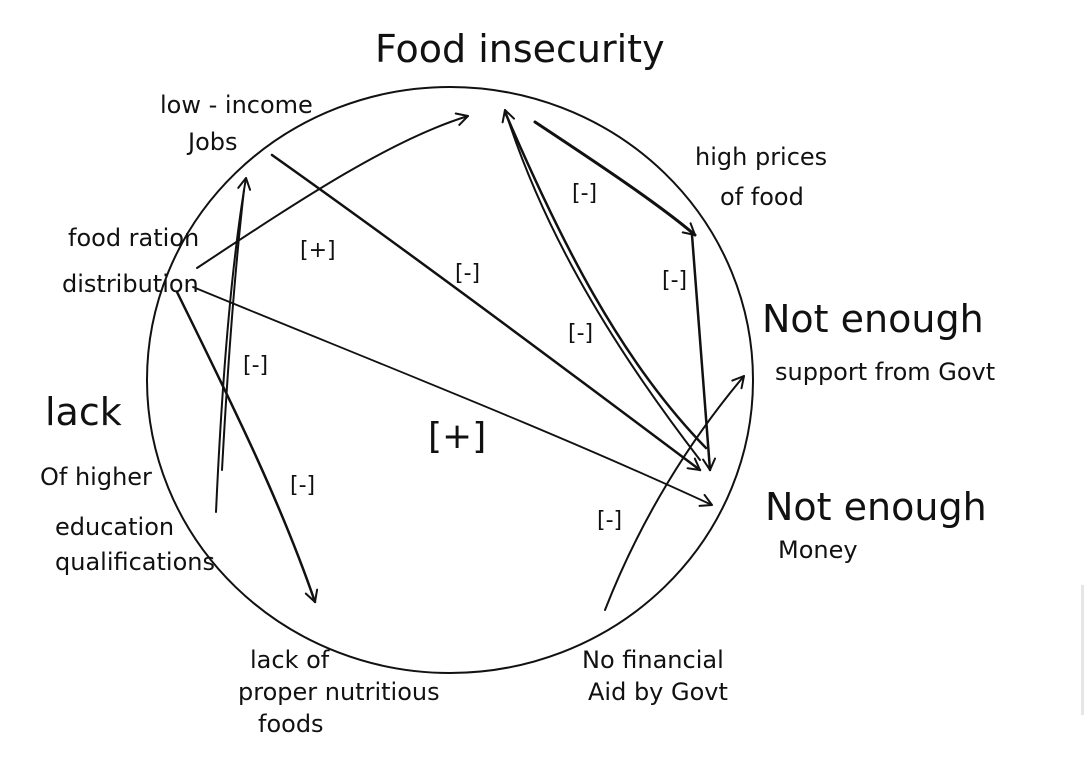 The height and width of the screenshot is (781, 1084). Describe the element at coordinates (674, 280) in the screenshot. I see `sign-high-prices-to-not-enough-money: [-]` at that location.